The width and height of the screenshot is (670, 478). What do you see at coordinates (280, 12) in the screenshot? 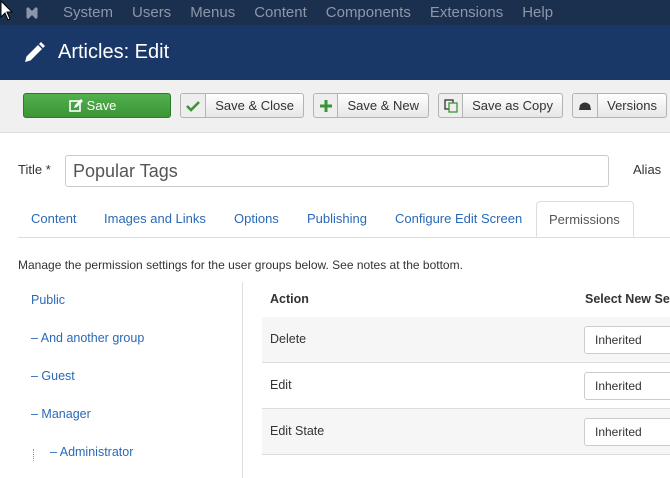
I see `menu-content: Content` at bounding box center [280, 12].